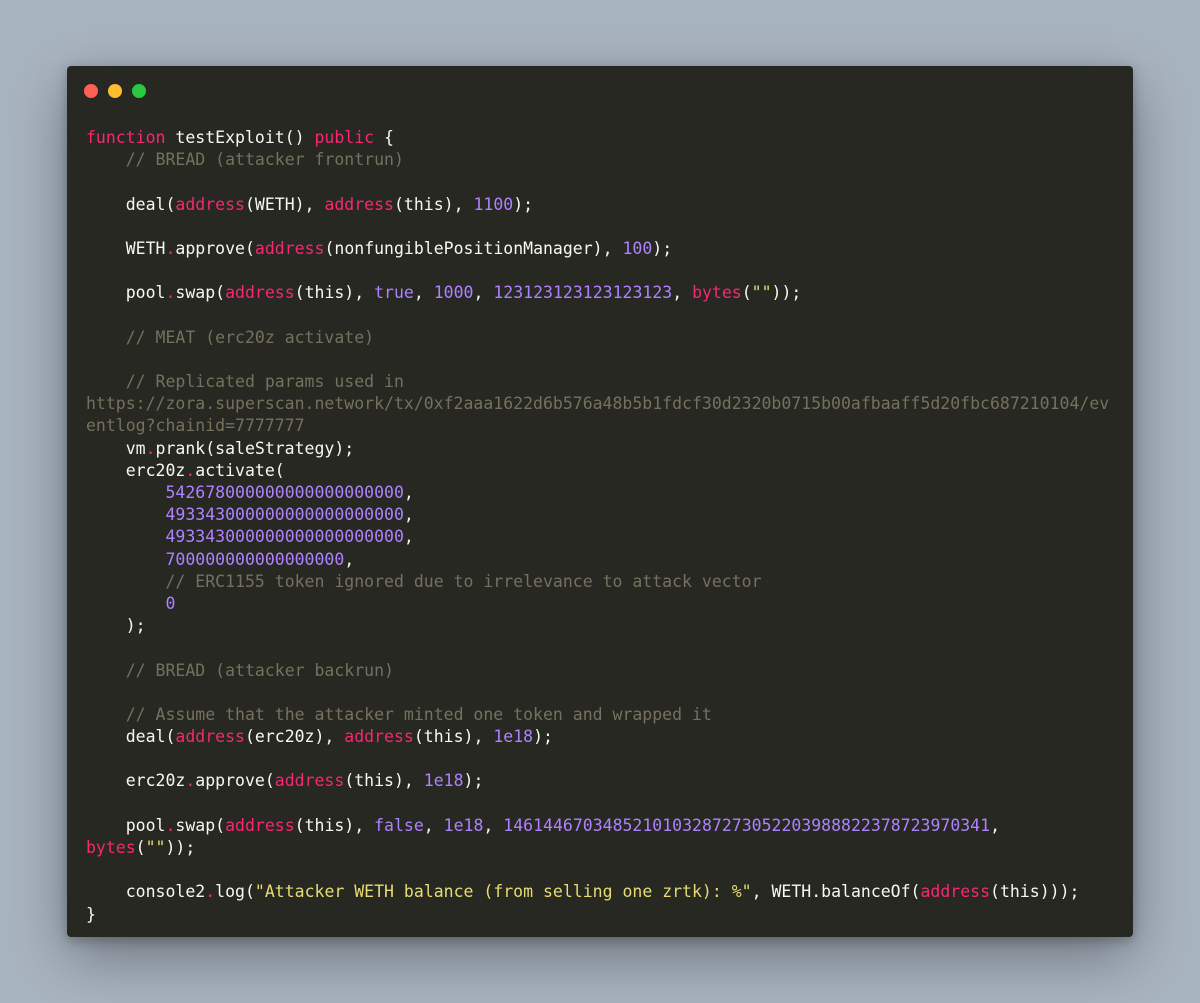  Describe the element at coordinates (146, 892) in the screenshot. I see `code-token: console2` at that location.